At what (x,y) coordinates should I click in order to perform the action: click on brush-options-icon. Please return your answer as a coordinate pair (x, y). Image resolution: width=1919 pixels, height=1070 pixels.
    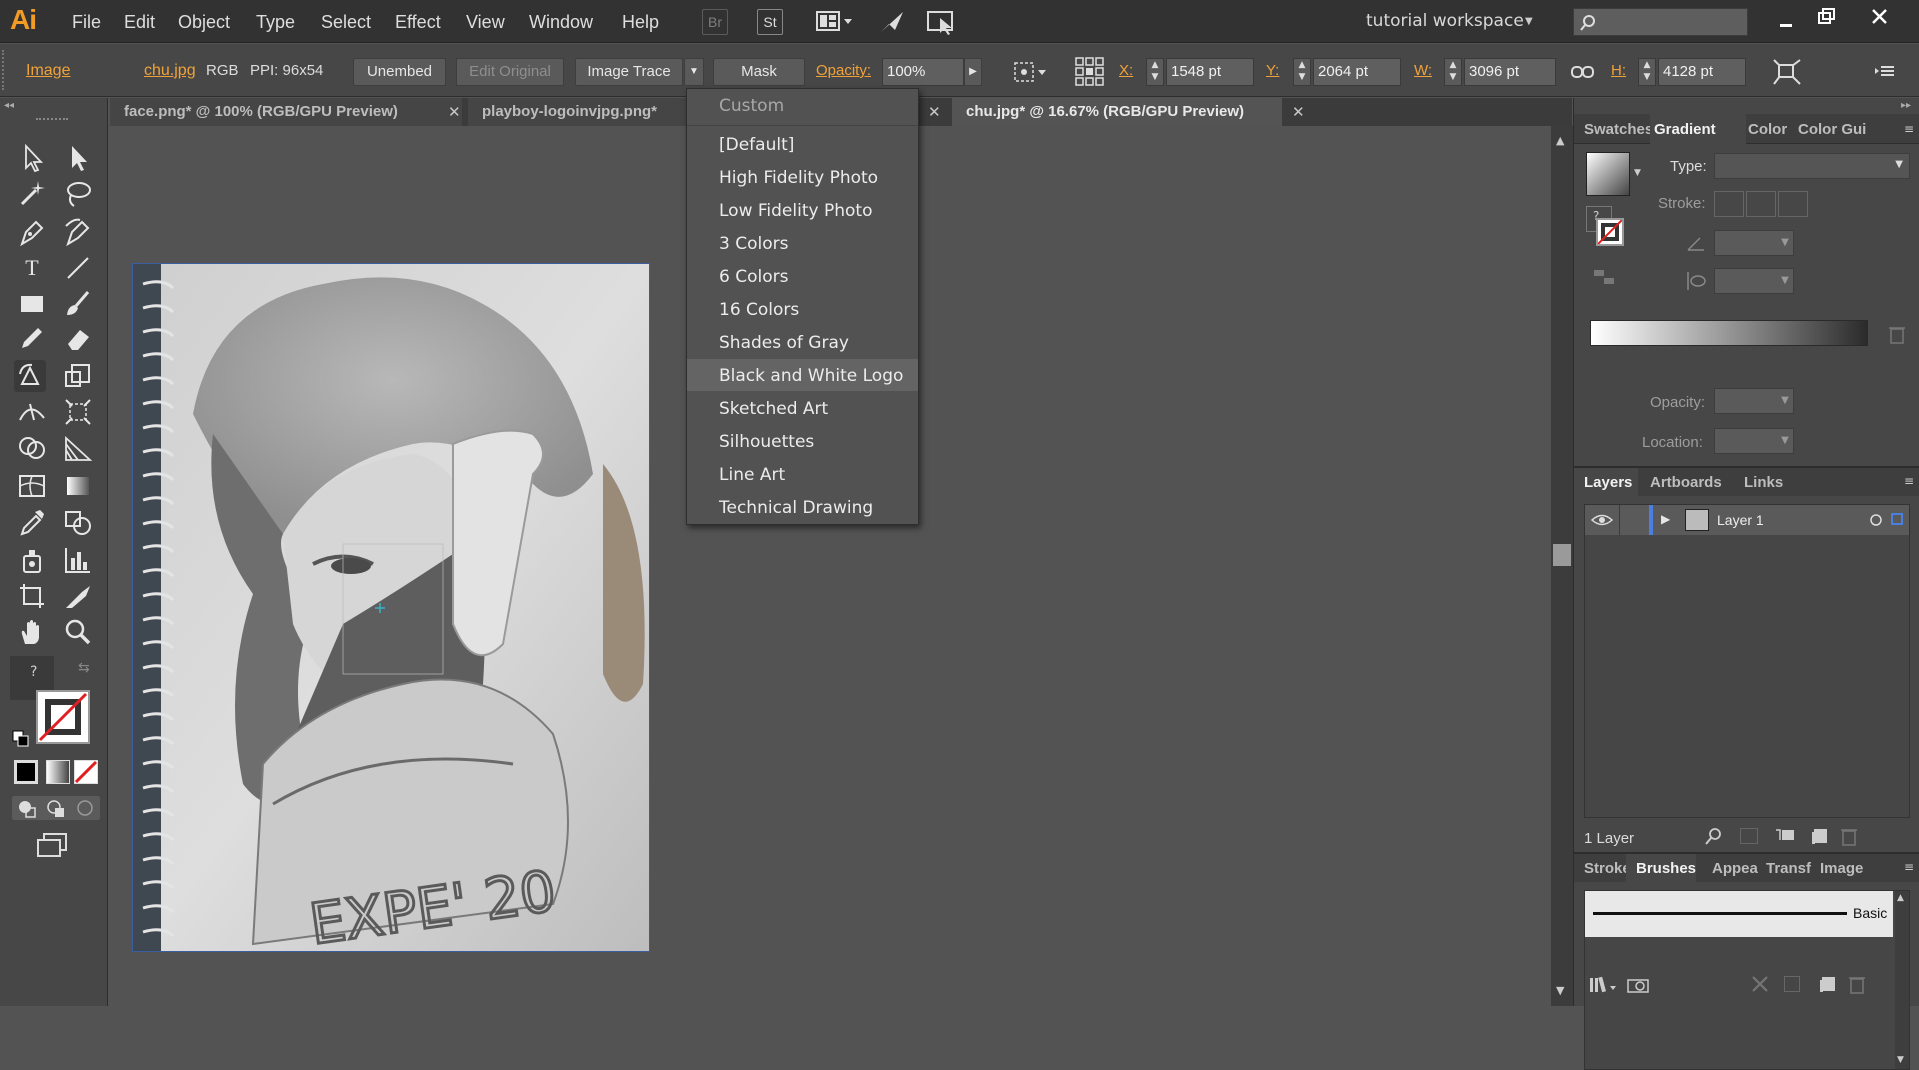
    Looking at the image, I should click on (1792, 984).